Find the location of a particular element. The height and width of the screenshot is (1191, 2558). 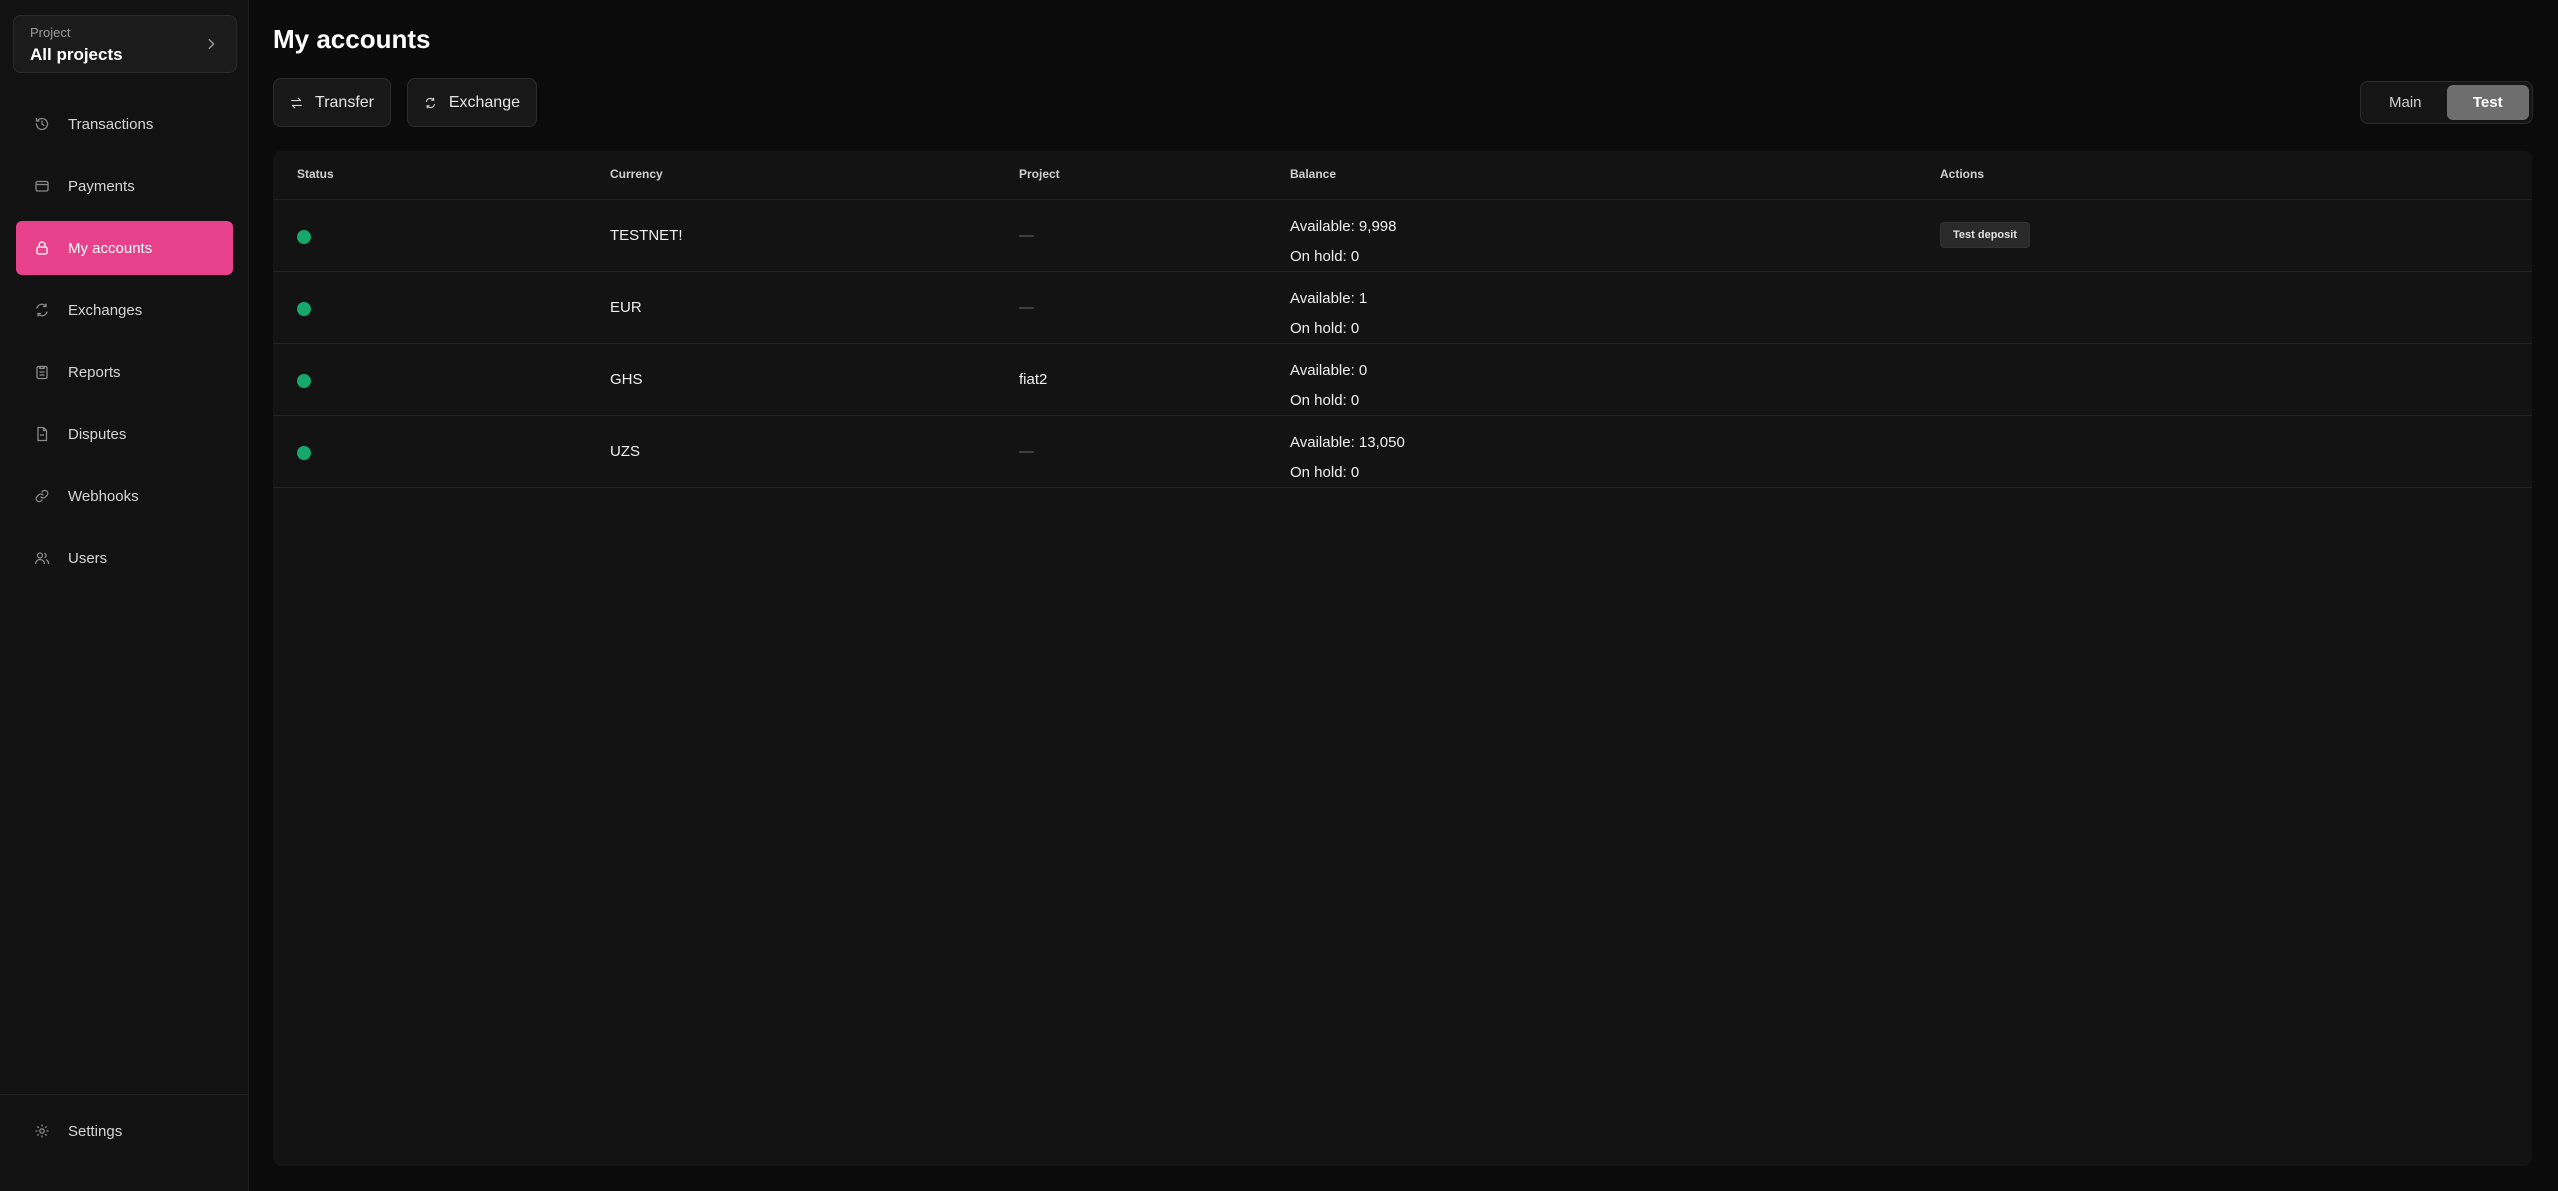

currency-cell: TESTNET! is located at coordinates (646, 235).